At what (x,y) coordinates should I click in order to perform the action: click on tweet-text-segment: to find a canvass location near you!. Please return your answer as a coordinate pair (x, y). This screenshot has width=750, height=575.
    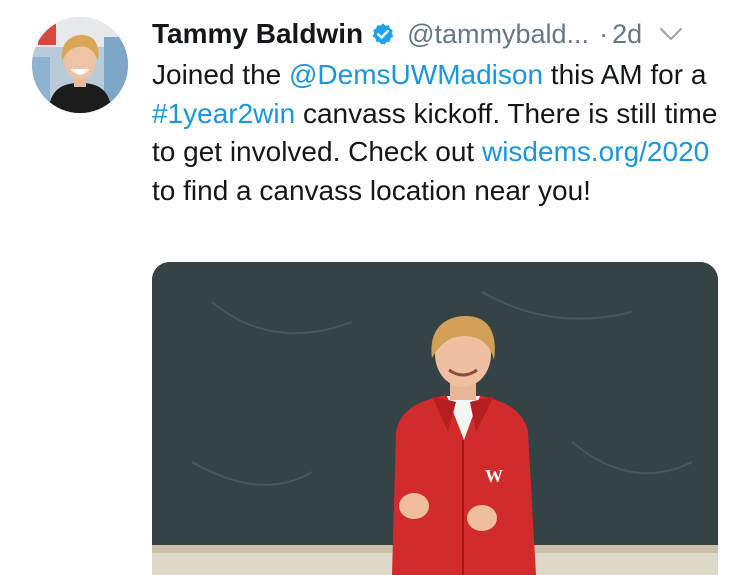
    Looking at the image, I should click on (371, 190).